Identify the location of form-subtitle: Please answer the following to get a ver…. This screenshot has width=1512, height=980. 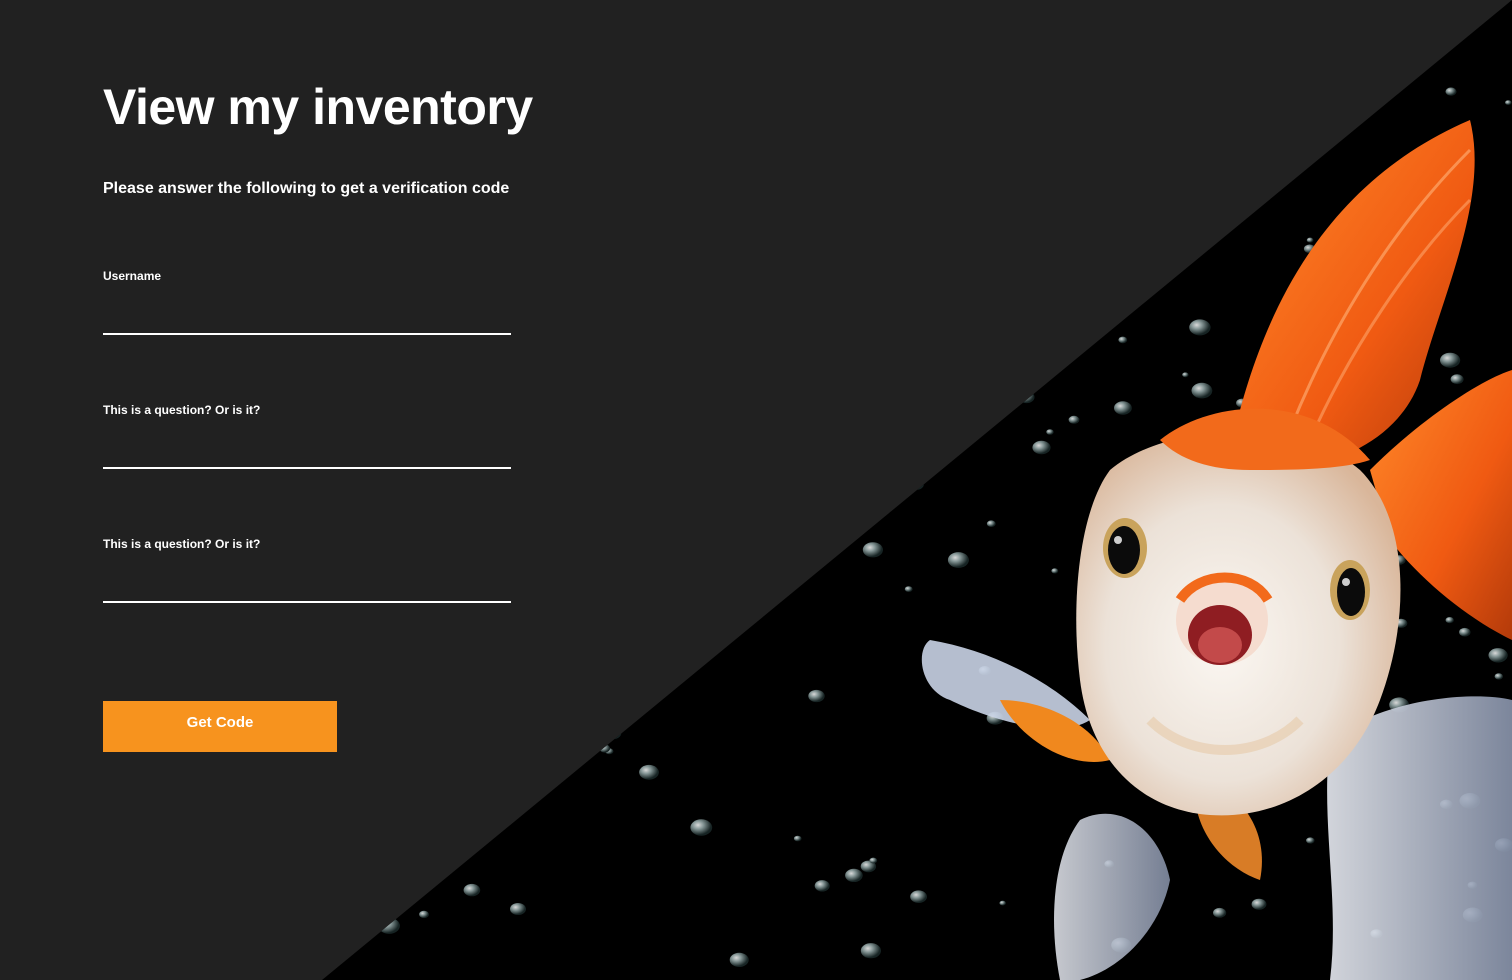
(306, 188).